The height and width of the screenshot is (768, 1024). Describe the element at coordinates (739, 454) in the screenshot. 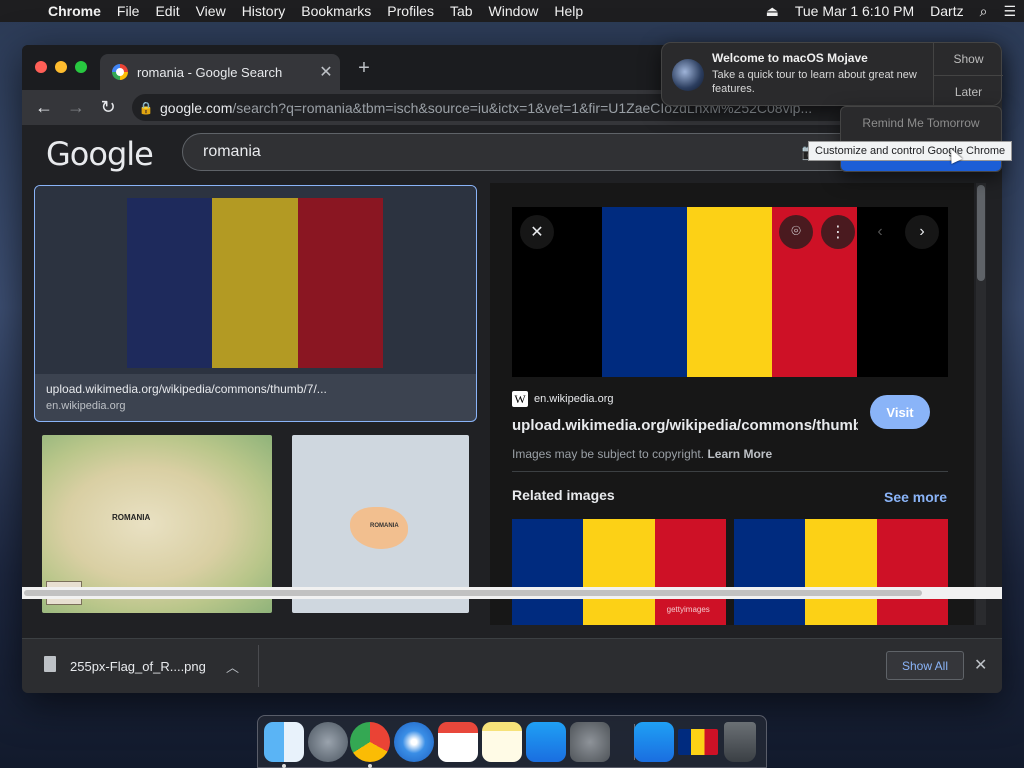

I see `learn-more-link: Learn More` at that location.